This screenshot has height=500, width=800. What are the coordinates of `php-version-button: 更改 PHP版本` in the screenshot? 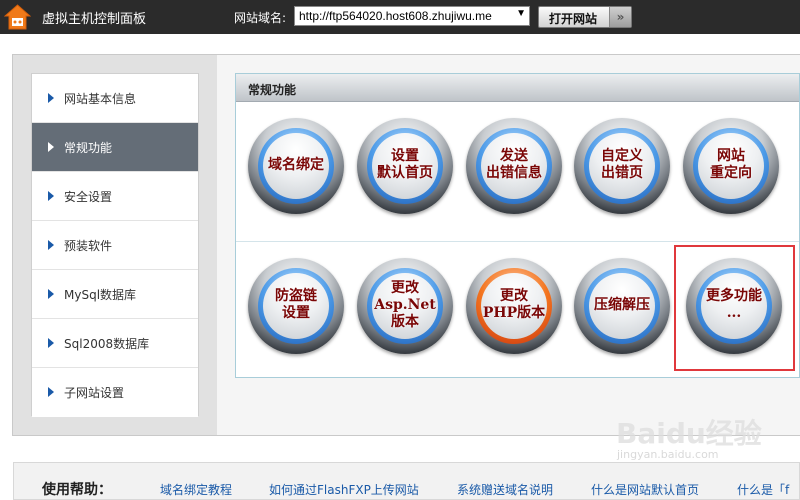 It's located at (514, 306).